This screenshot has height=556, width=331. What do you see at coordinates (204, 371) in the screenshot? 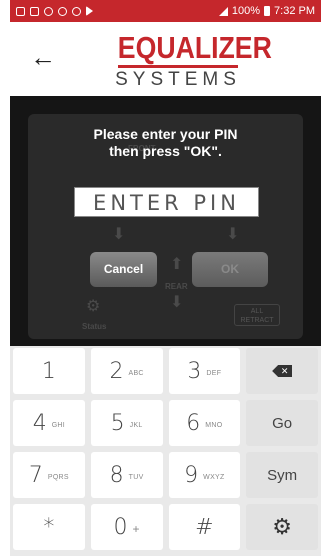
I see `key-3: 3 DEF` at bounding box center [204, 371].